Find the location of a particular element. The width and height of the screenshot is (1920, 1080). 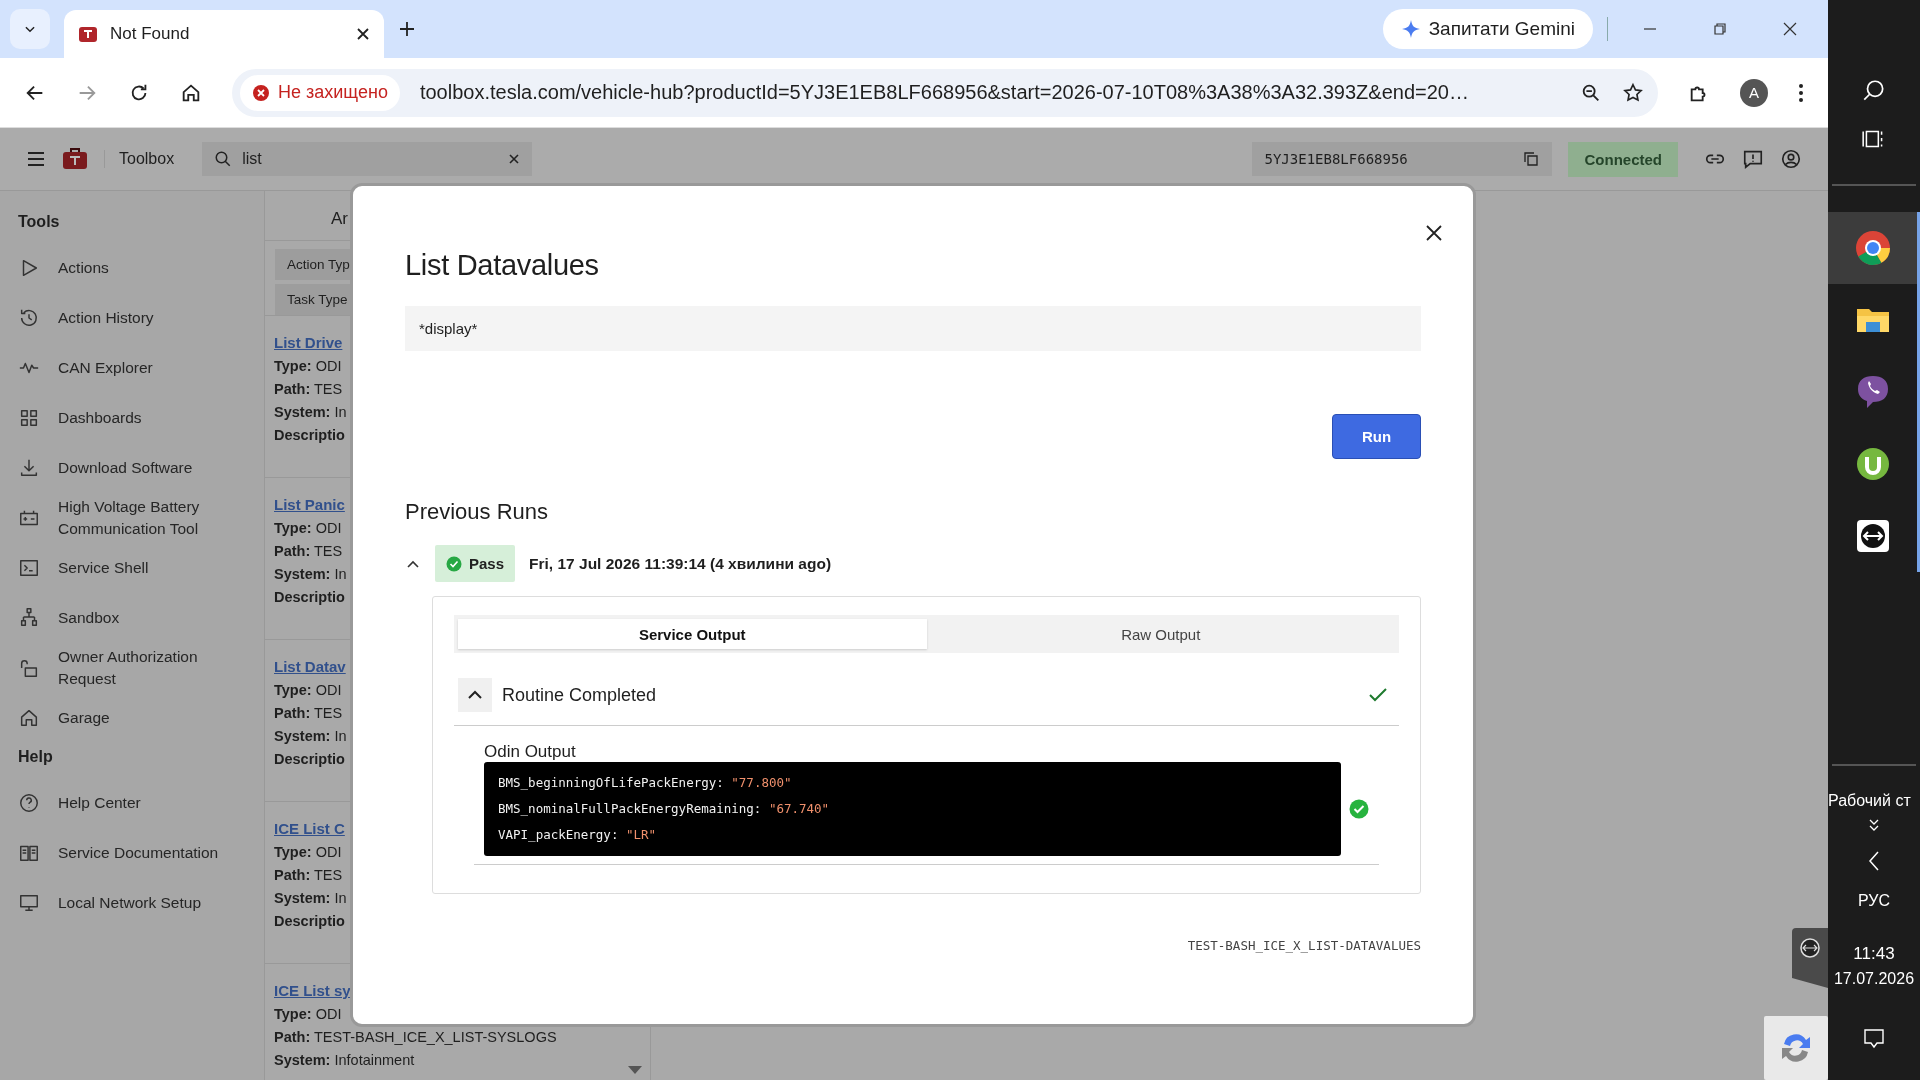

action-link: ICE List sy is located at coordinates (312, 990).